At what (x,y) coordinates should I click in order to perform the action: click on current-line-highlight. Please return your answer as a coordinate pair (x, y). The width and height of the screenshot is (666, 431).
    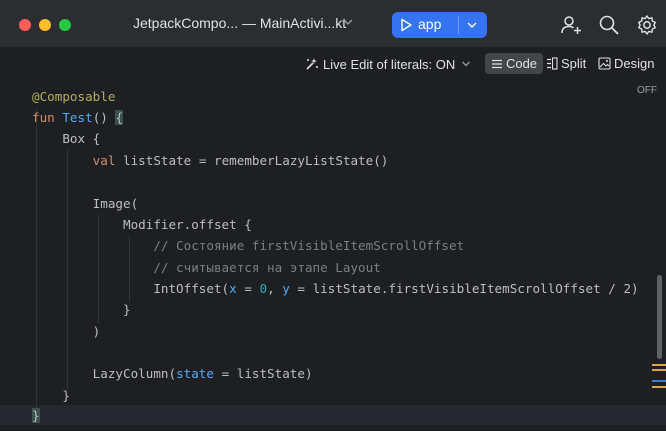
    Looking at the image, I should click on (333, 415).